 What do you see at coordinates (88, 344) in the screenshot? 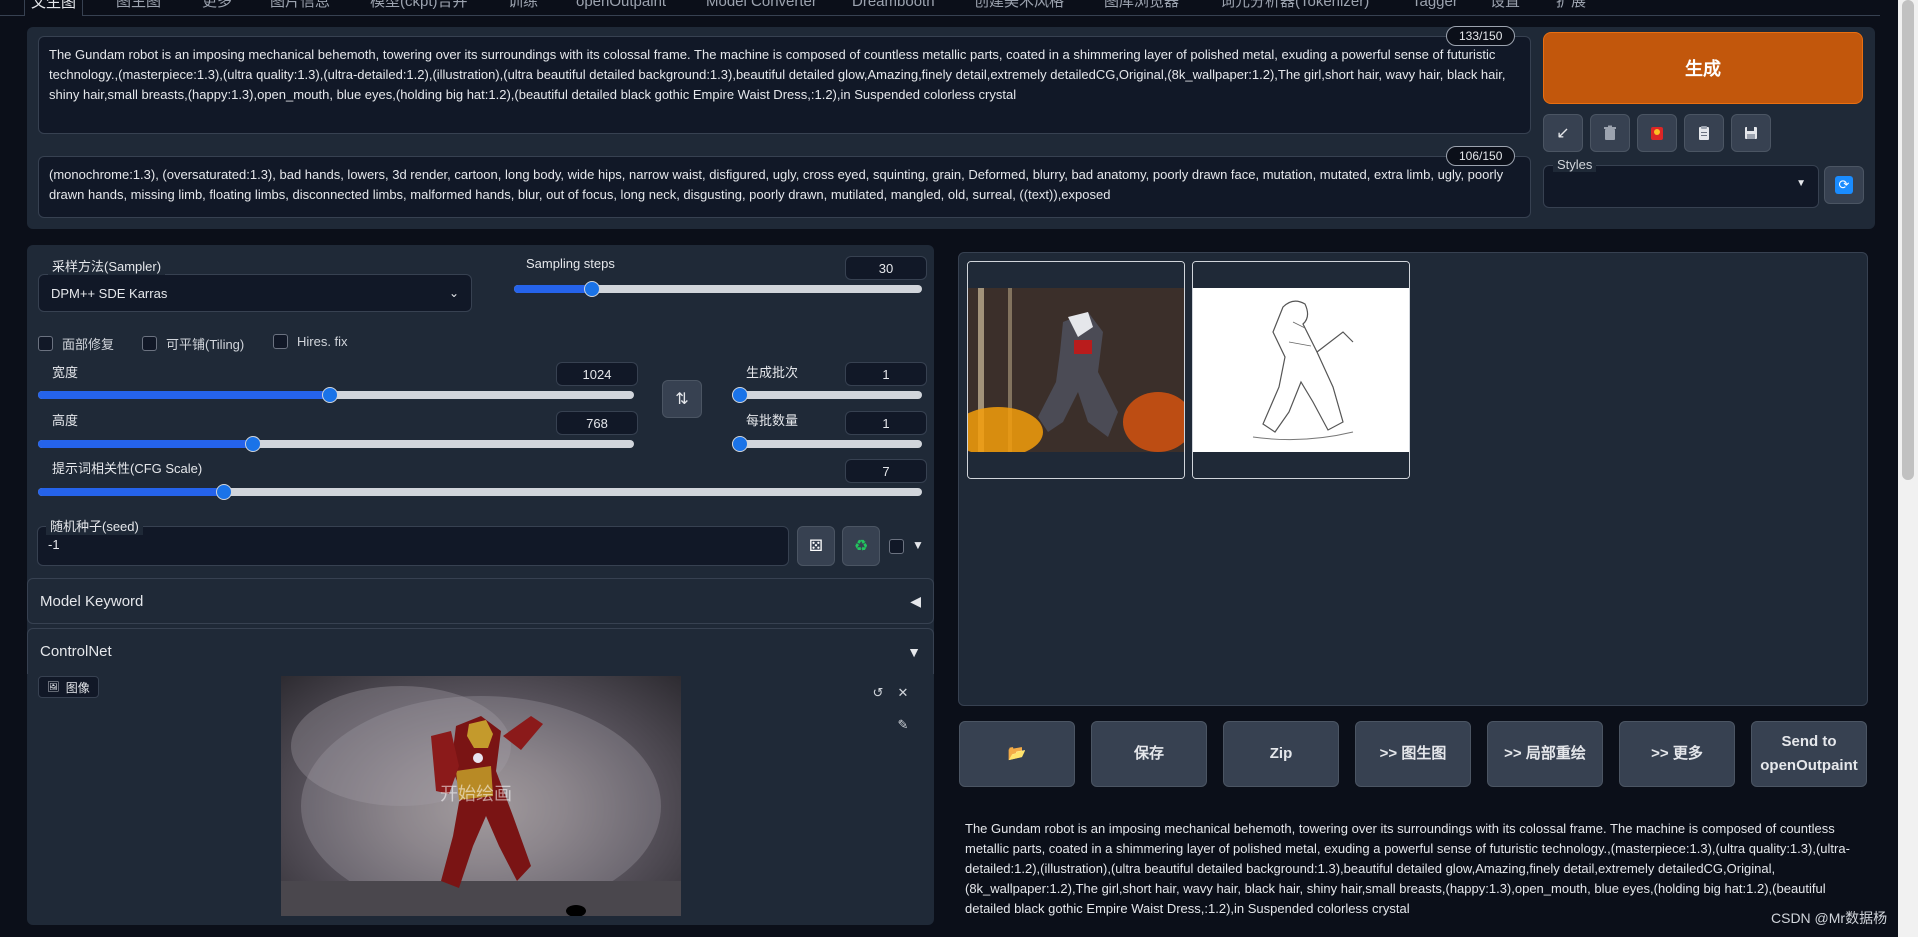
I see `restore-faces-label: 面部修复` at bounding box center [88, 344].